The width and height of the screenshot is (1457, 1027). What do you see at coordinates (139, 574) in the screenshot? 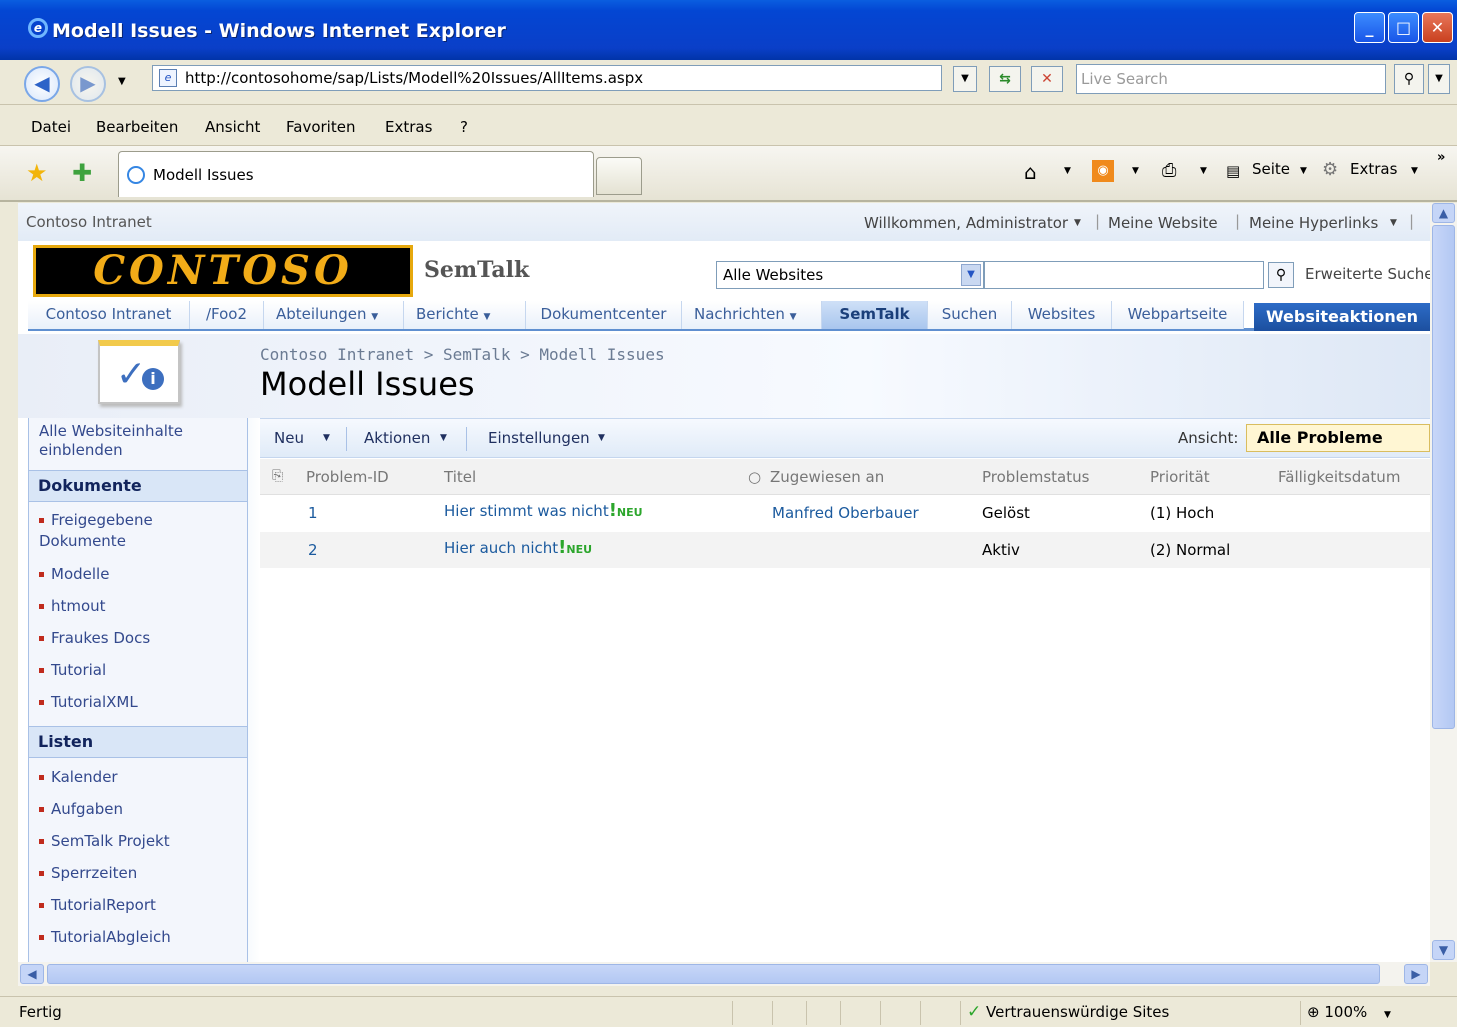
I see `quicklaunch-item: Modelle` at bounding box center [139, 574].